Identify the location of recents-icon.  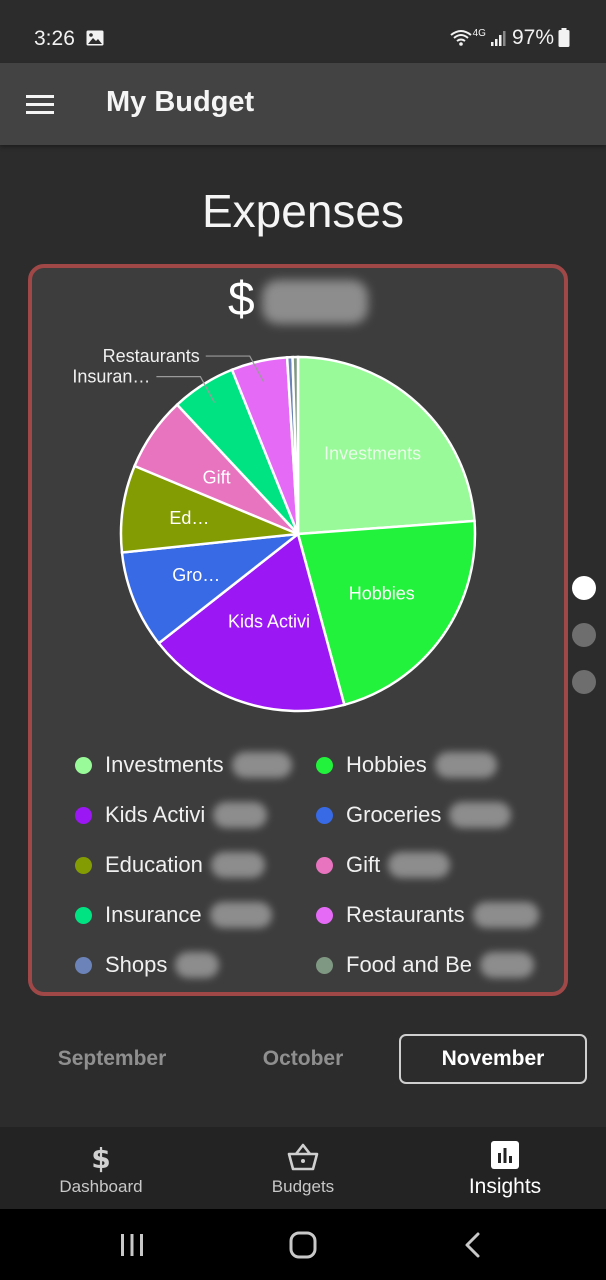
(132, 1245).